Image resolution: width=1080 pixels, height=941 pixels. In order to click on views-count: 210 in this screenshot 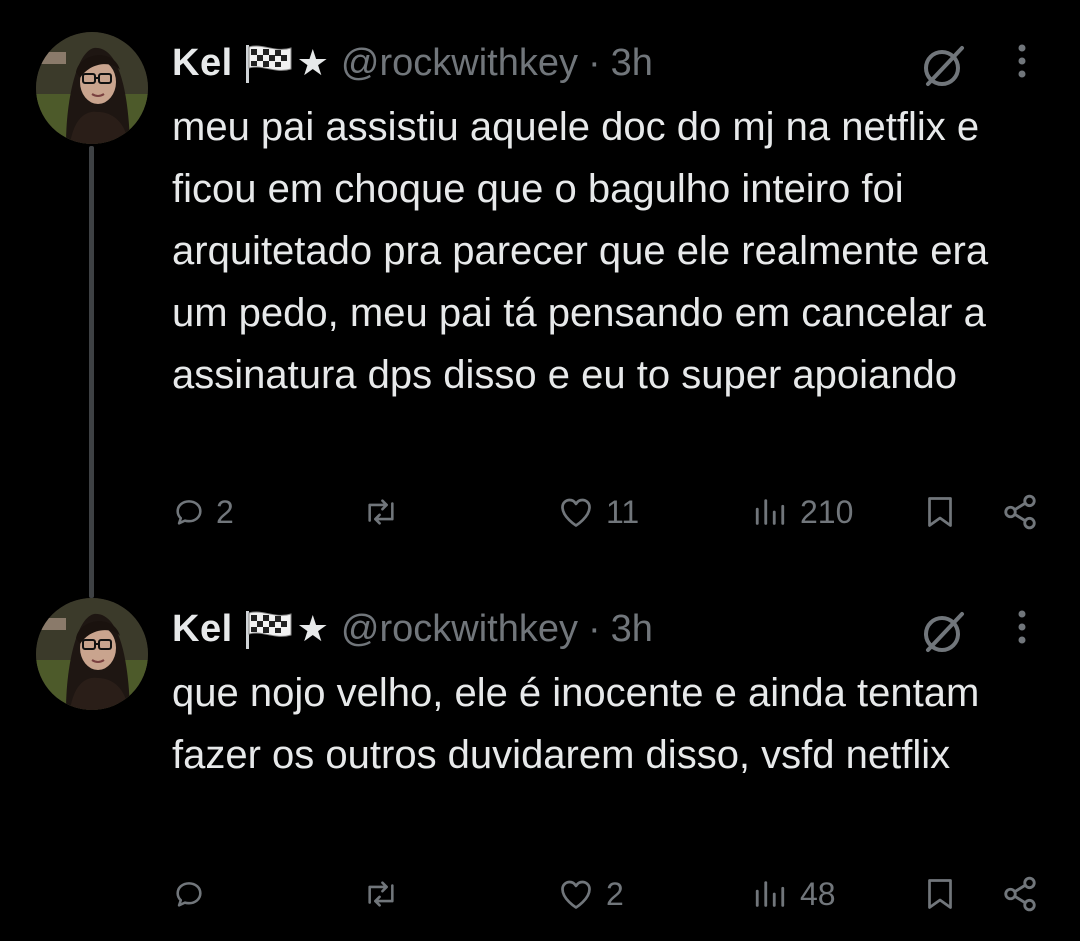, I will do `click(827, 511)`.